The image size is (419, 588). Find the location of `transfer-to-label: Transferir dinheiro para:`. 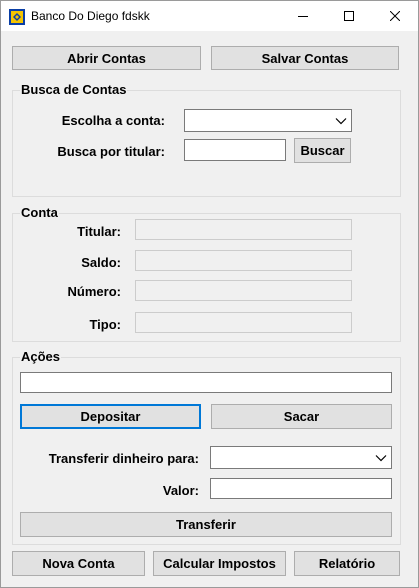

transfer-to-label: Transferir dinheiro para: is located at coordinates (123, 458).